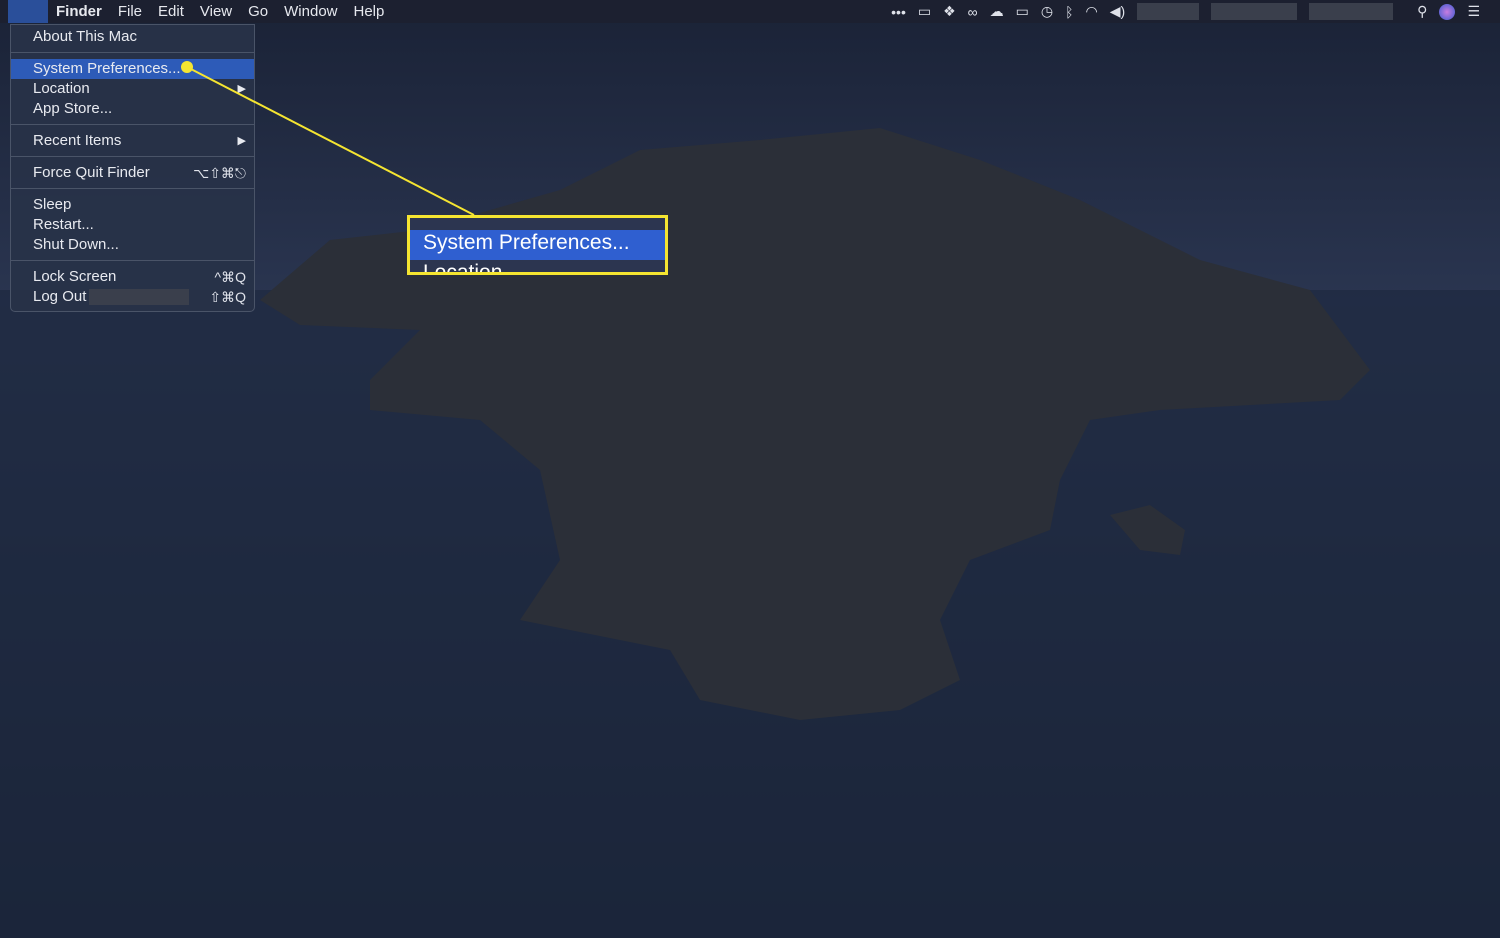 The width and height of the screenshot is (1500, 938). Describe the element at coordinates (328, 138) in the screenshot. I see `annotation-arrow` at that location.